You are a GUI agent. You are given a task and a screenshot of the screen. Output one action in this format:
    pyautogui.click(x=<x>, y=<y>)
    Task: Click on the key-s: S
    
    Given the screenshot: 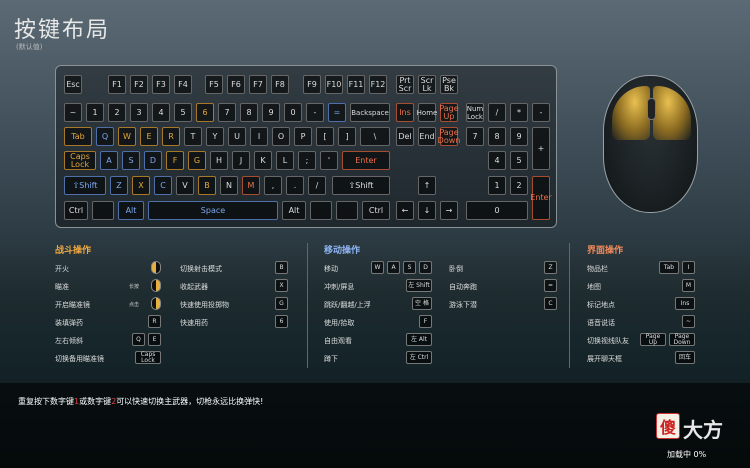 What is the action you would take?
    pyautogui.click(x=131, y=160)
    